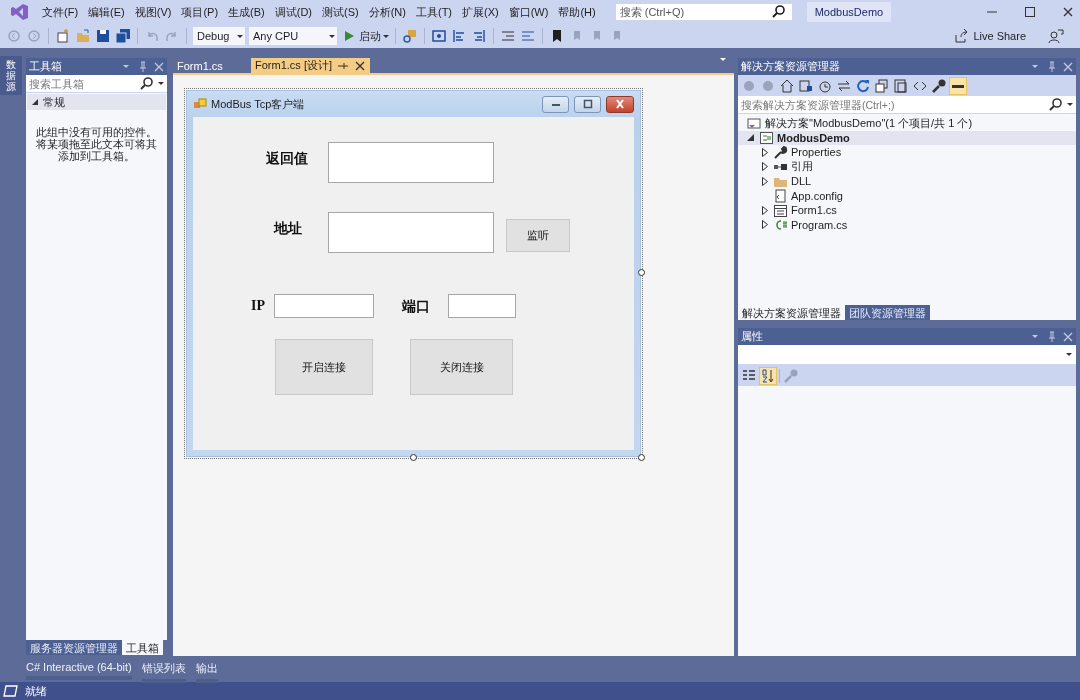 This screenshot has height=700, width=1080. I want to click on outdent-icon, so click(508, 36).